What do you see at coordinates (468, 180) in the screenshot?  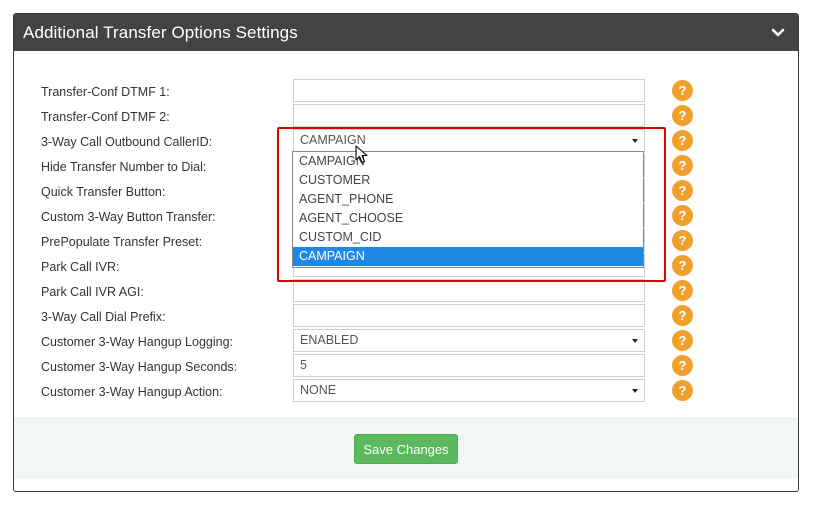 I see `dropdown-option: CUSTOMER` at bounding box center [468, 180].